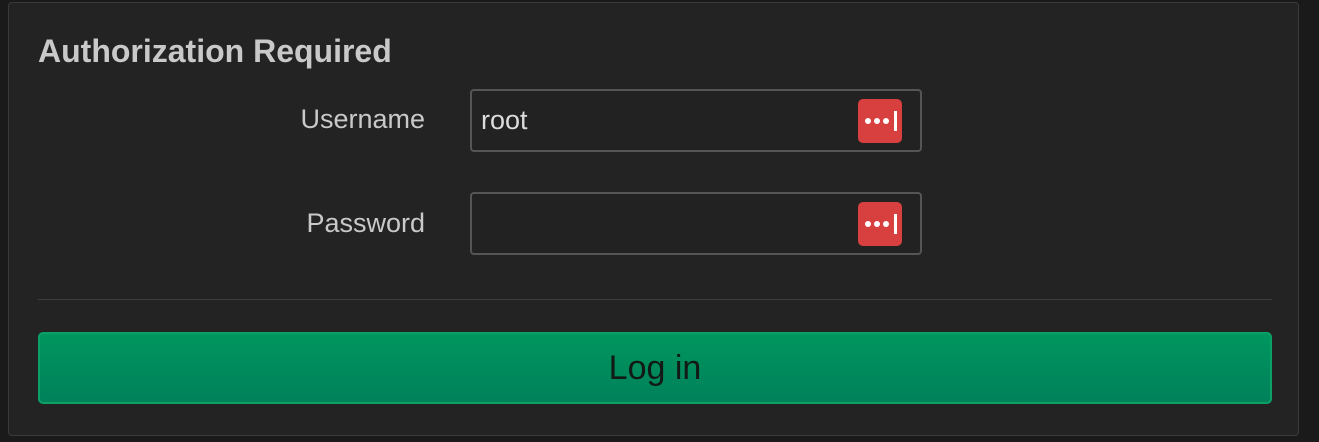 The image size is (1319, 442). I want to click on username-label: Username, so click(362, 119).